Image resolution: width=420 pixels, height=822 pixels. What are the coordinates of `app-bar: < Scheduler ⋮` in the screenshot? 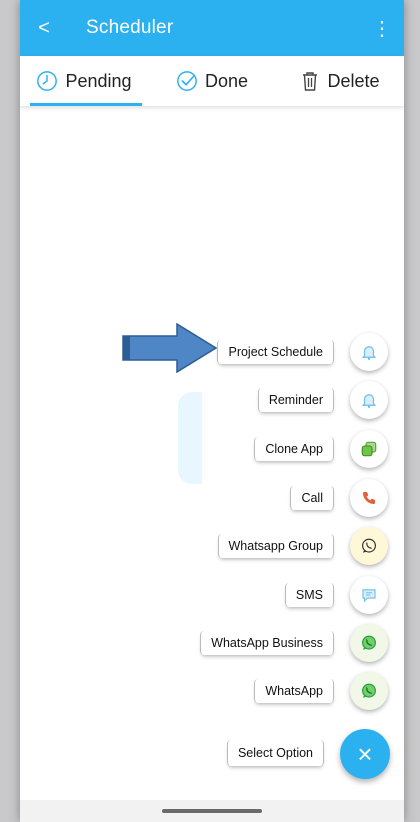 It's located at (212, 28).